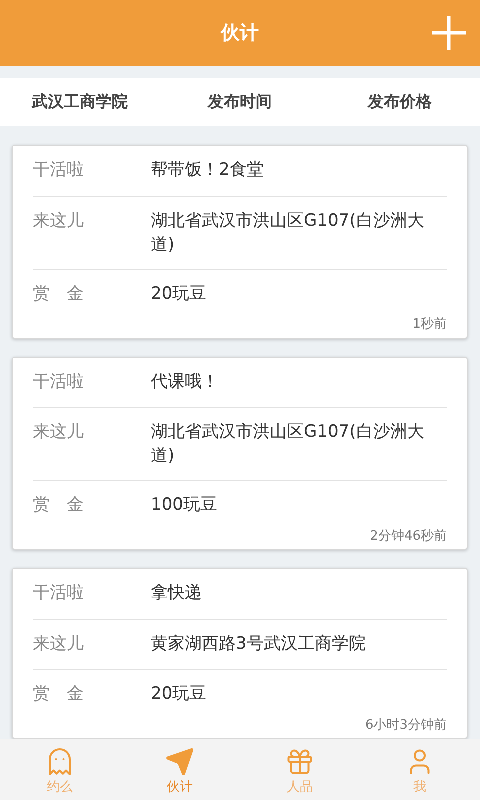 This screenshot has width=480, height=800. I want to click on filter-tab: 发布价格, so click(400, 102).